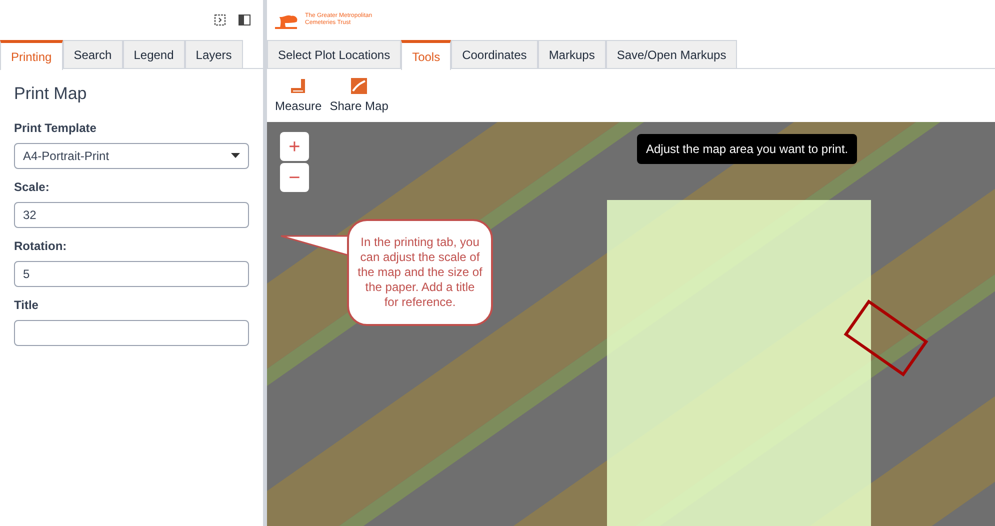 This screenshot has height=526, width=995. Describe the element at coordinates (572, 54) in the screenshot. I see `map-tab: Markups` at that location.